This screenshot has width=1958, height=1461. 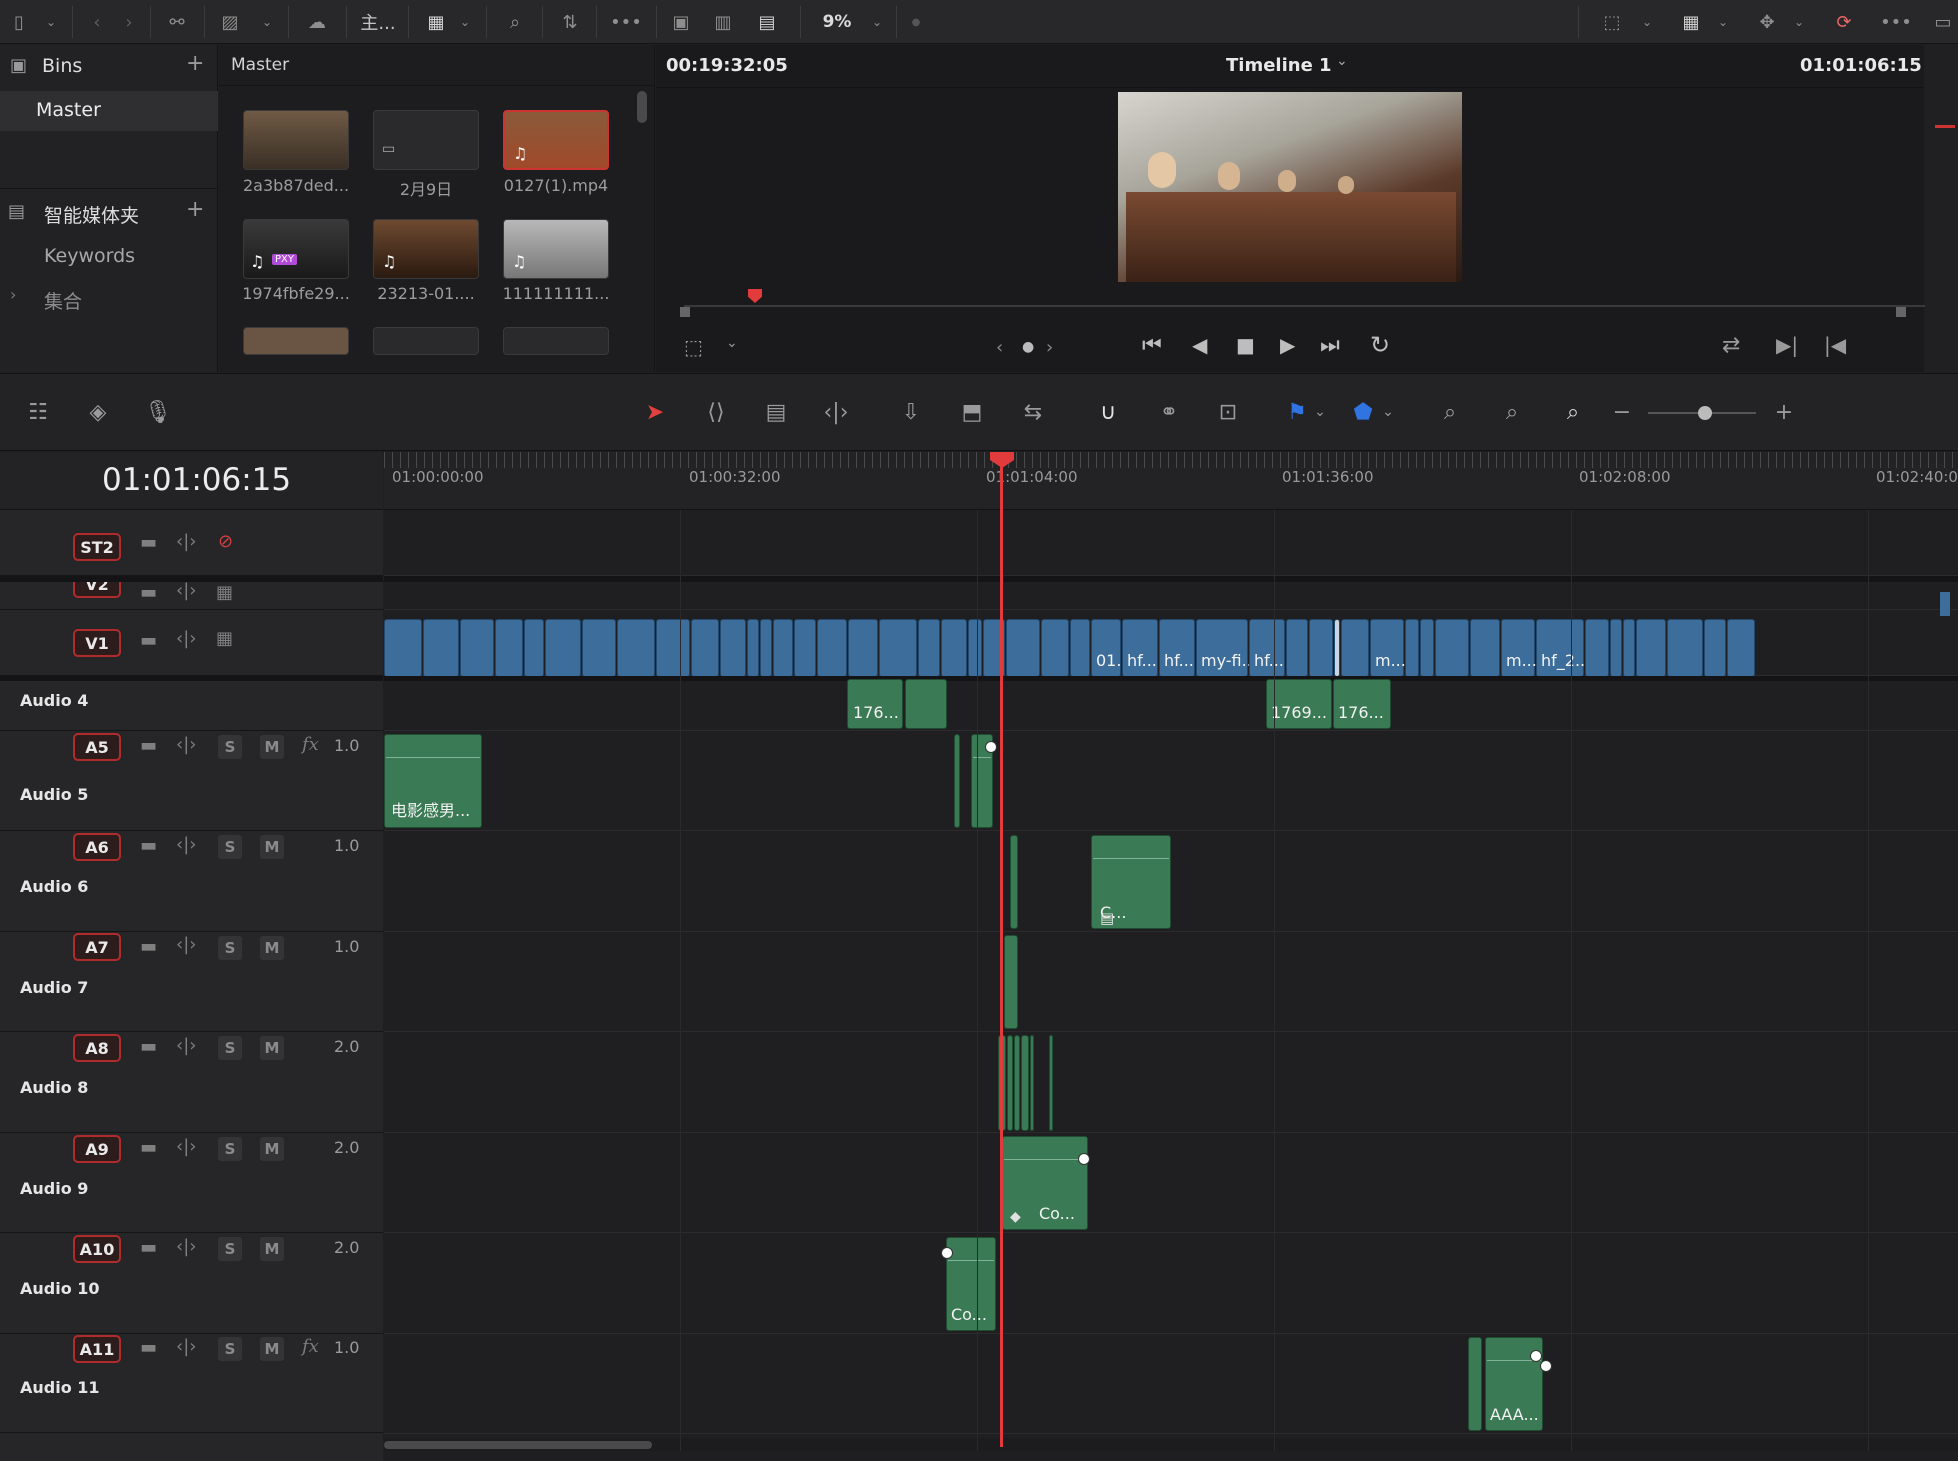 What do you see at coordinates (1001, 949) in the screenshot?
I see `playhead` at bounding box center [1001, 949].